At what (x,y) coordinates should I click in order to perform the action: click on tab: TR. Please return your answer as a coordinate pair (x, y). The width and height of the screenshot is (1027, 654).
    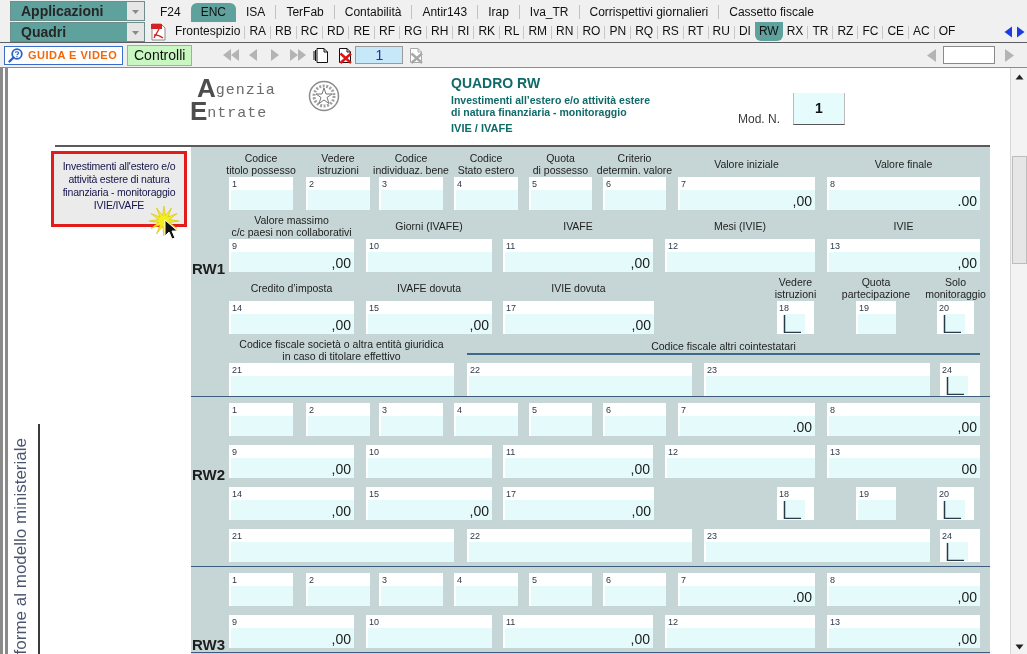
    Looking at the image, I should click on (820, 31).